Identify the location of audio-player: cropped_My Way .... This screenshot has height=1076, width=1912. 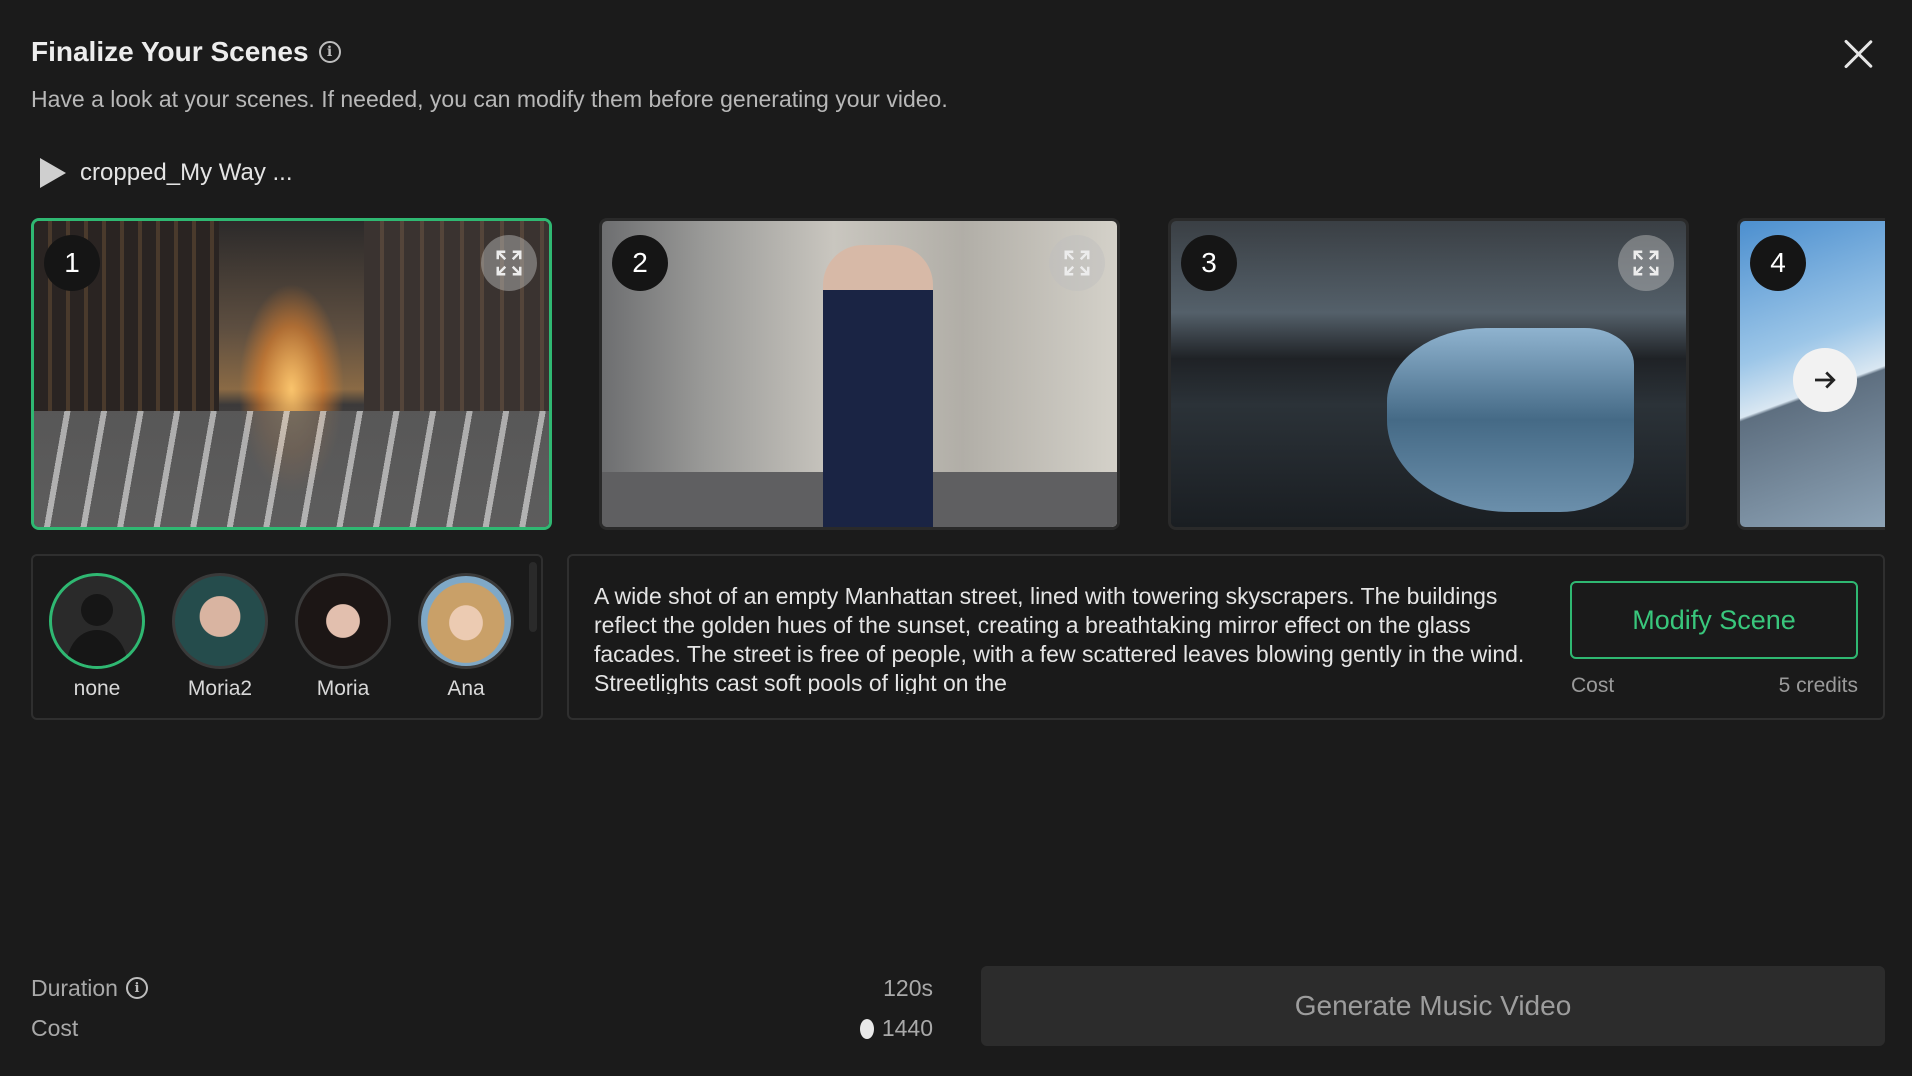
(166, 173).